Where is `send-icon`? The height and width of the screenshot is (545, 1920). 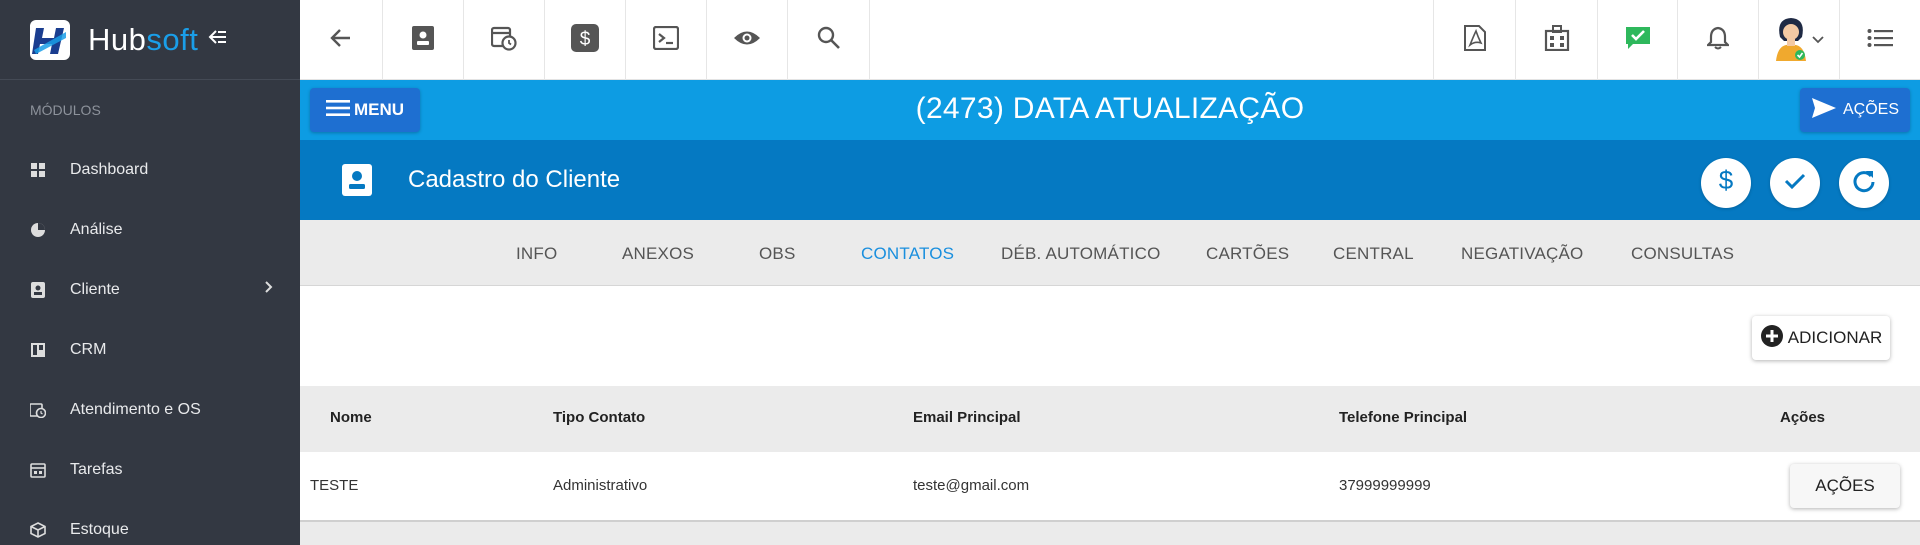
send-icon is located at coordinates (1824, 110).